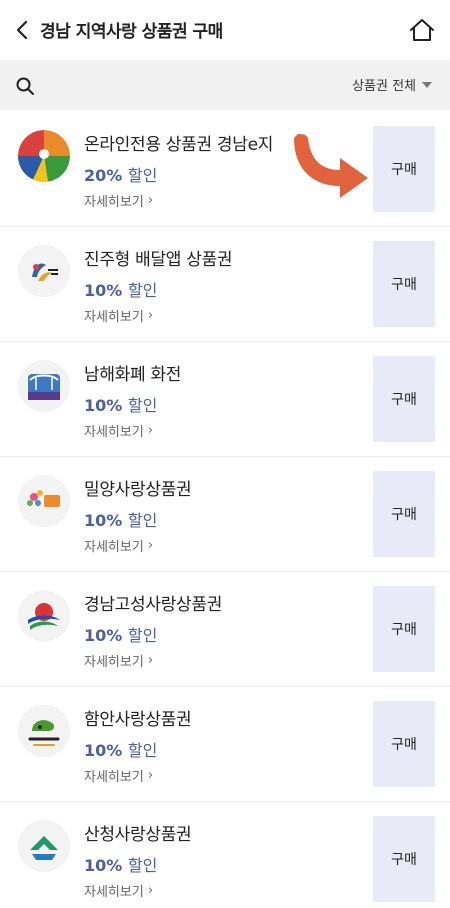  What do you see at coordinates (44, 386) in the screenshot?
I see `namhae-logo` at bounding box center [44, 386].